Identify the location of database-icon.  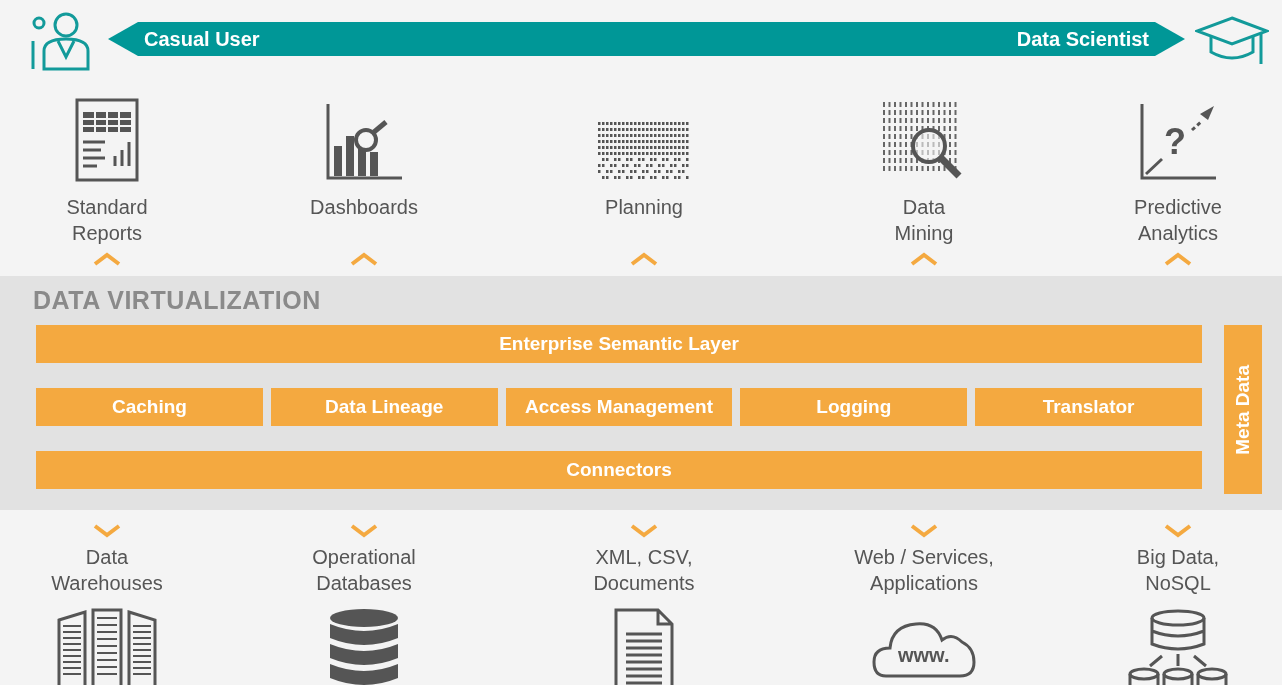
(364, 646).